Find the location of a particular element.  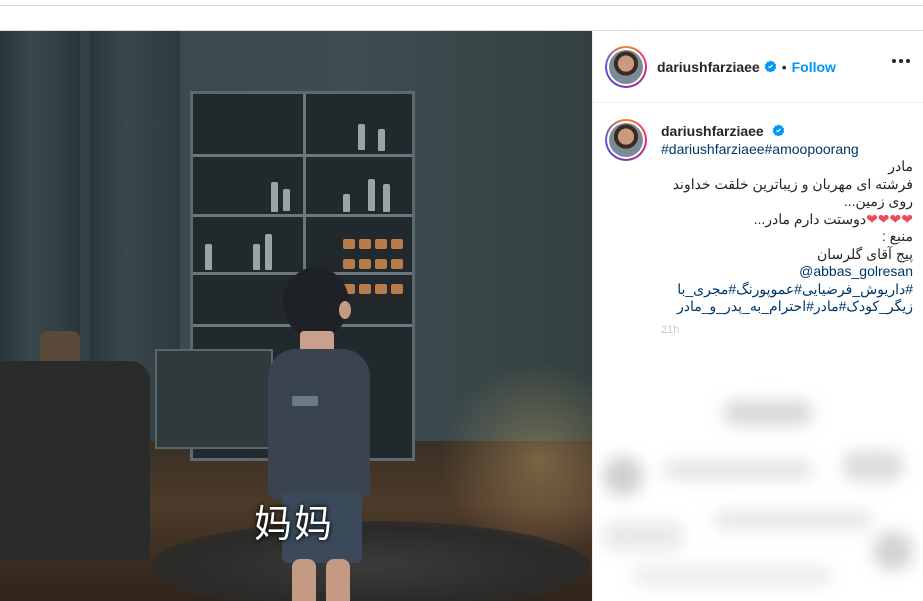

caption-line: مادر is located at coordinates (900, 166).